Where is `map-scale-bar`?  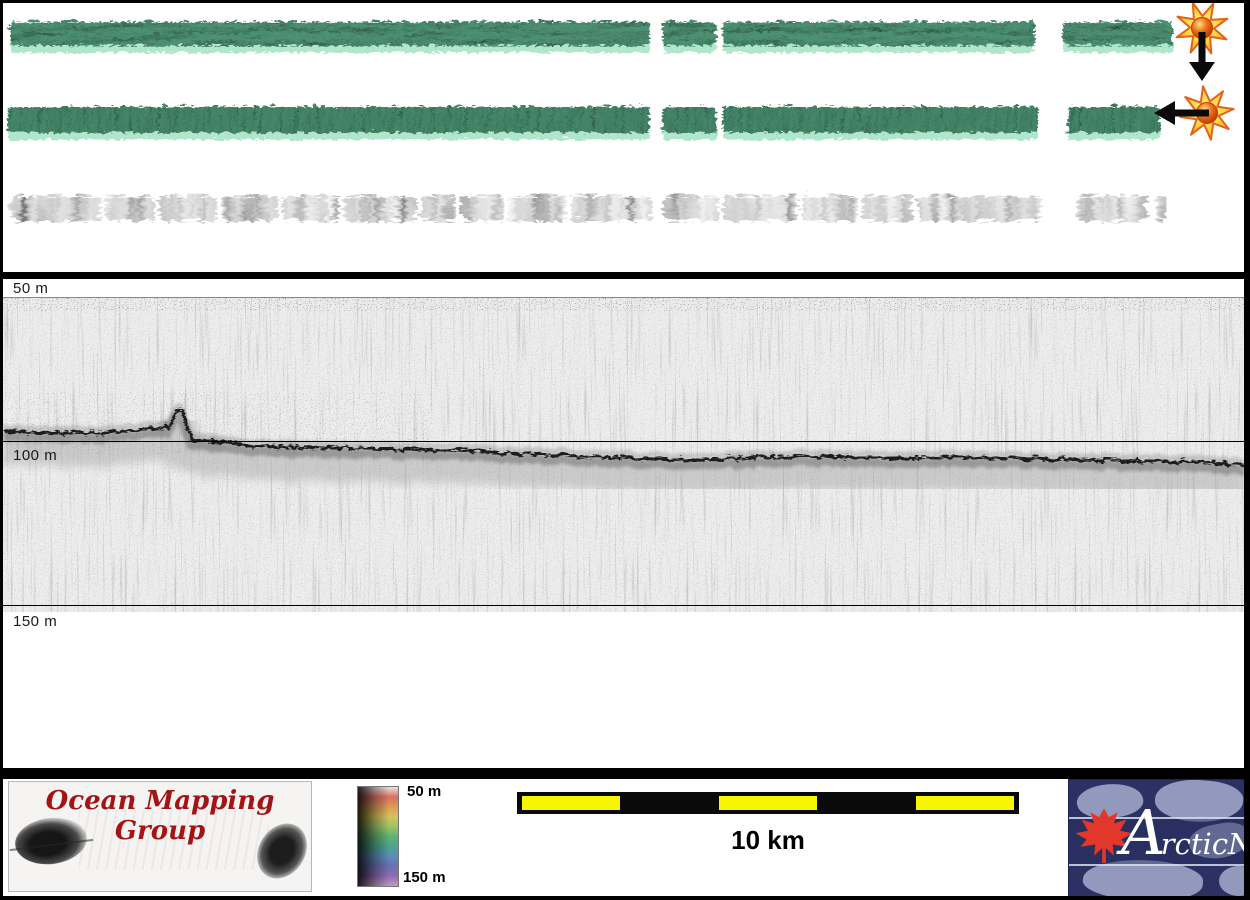
map-scale-bar is located at coordinates (768, 803).